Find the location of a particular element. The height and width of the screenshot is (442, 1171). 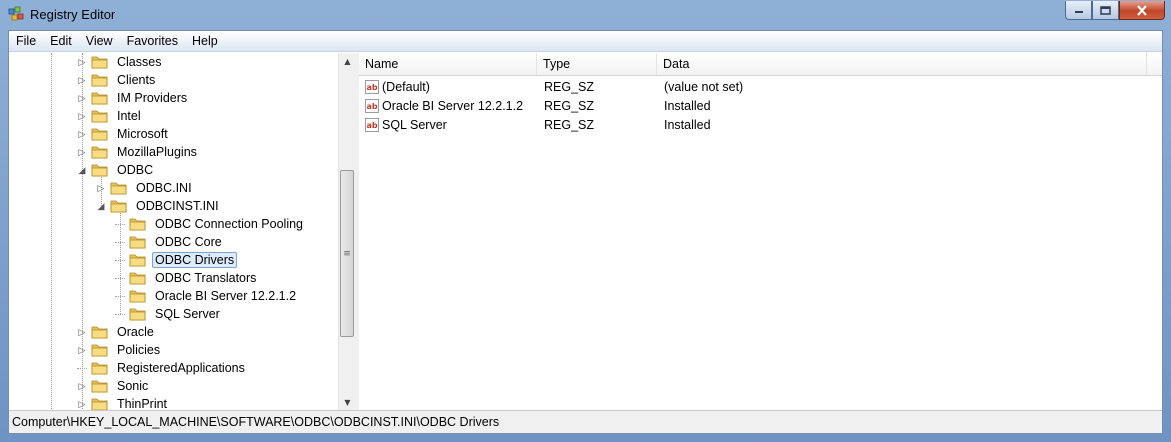

tree-item-label: Policies is located at coordinates (139, 350).